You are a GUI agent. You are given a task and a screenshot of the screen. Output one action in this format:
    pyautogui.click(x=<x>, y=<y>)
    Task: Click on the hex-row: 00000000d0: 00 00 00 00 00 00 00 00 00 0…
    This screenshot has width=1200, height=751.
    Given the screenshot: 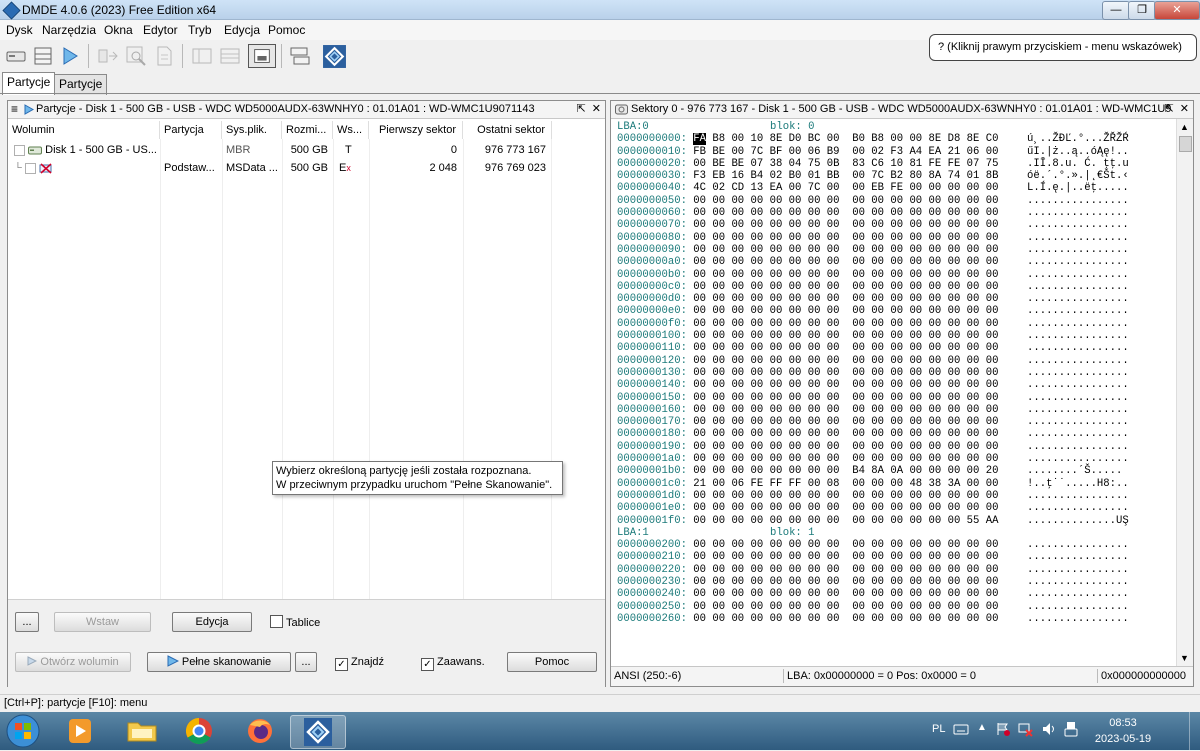 What is the action you would take?
    pyautogui.click(x=873, y=299)
    